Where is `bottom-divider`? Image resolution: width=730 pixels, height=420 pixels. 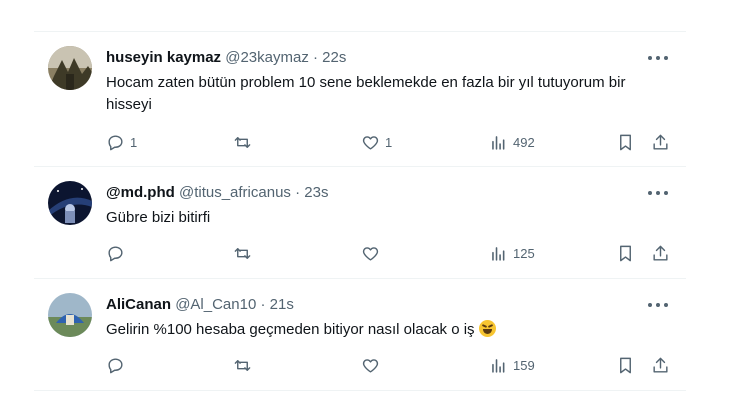
bottom-divider is located at coordinates (360, 390).